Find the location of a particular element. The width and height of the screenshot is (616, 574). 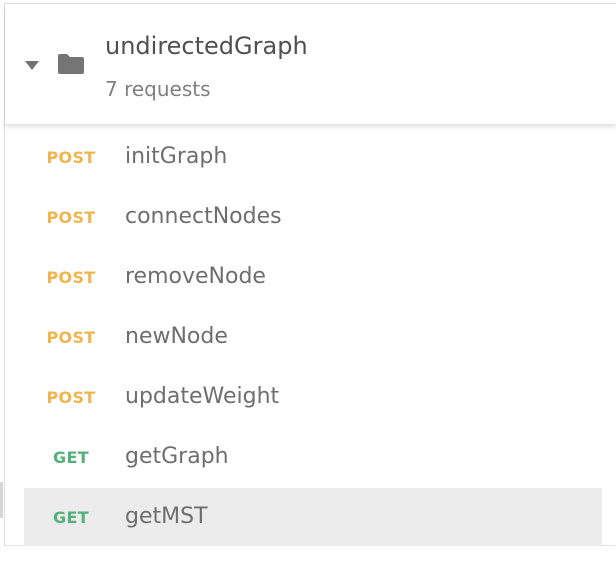

request-name: newNode is located at coordinates (176, 336).